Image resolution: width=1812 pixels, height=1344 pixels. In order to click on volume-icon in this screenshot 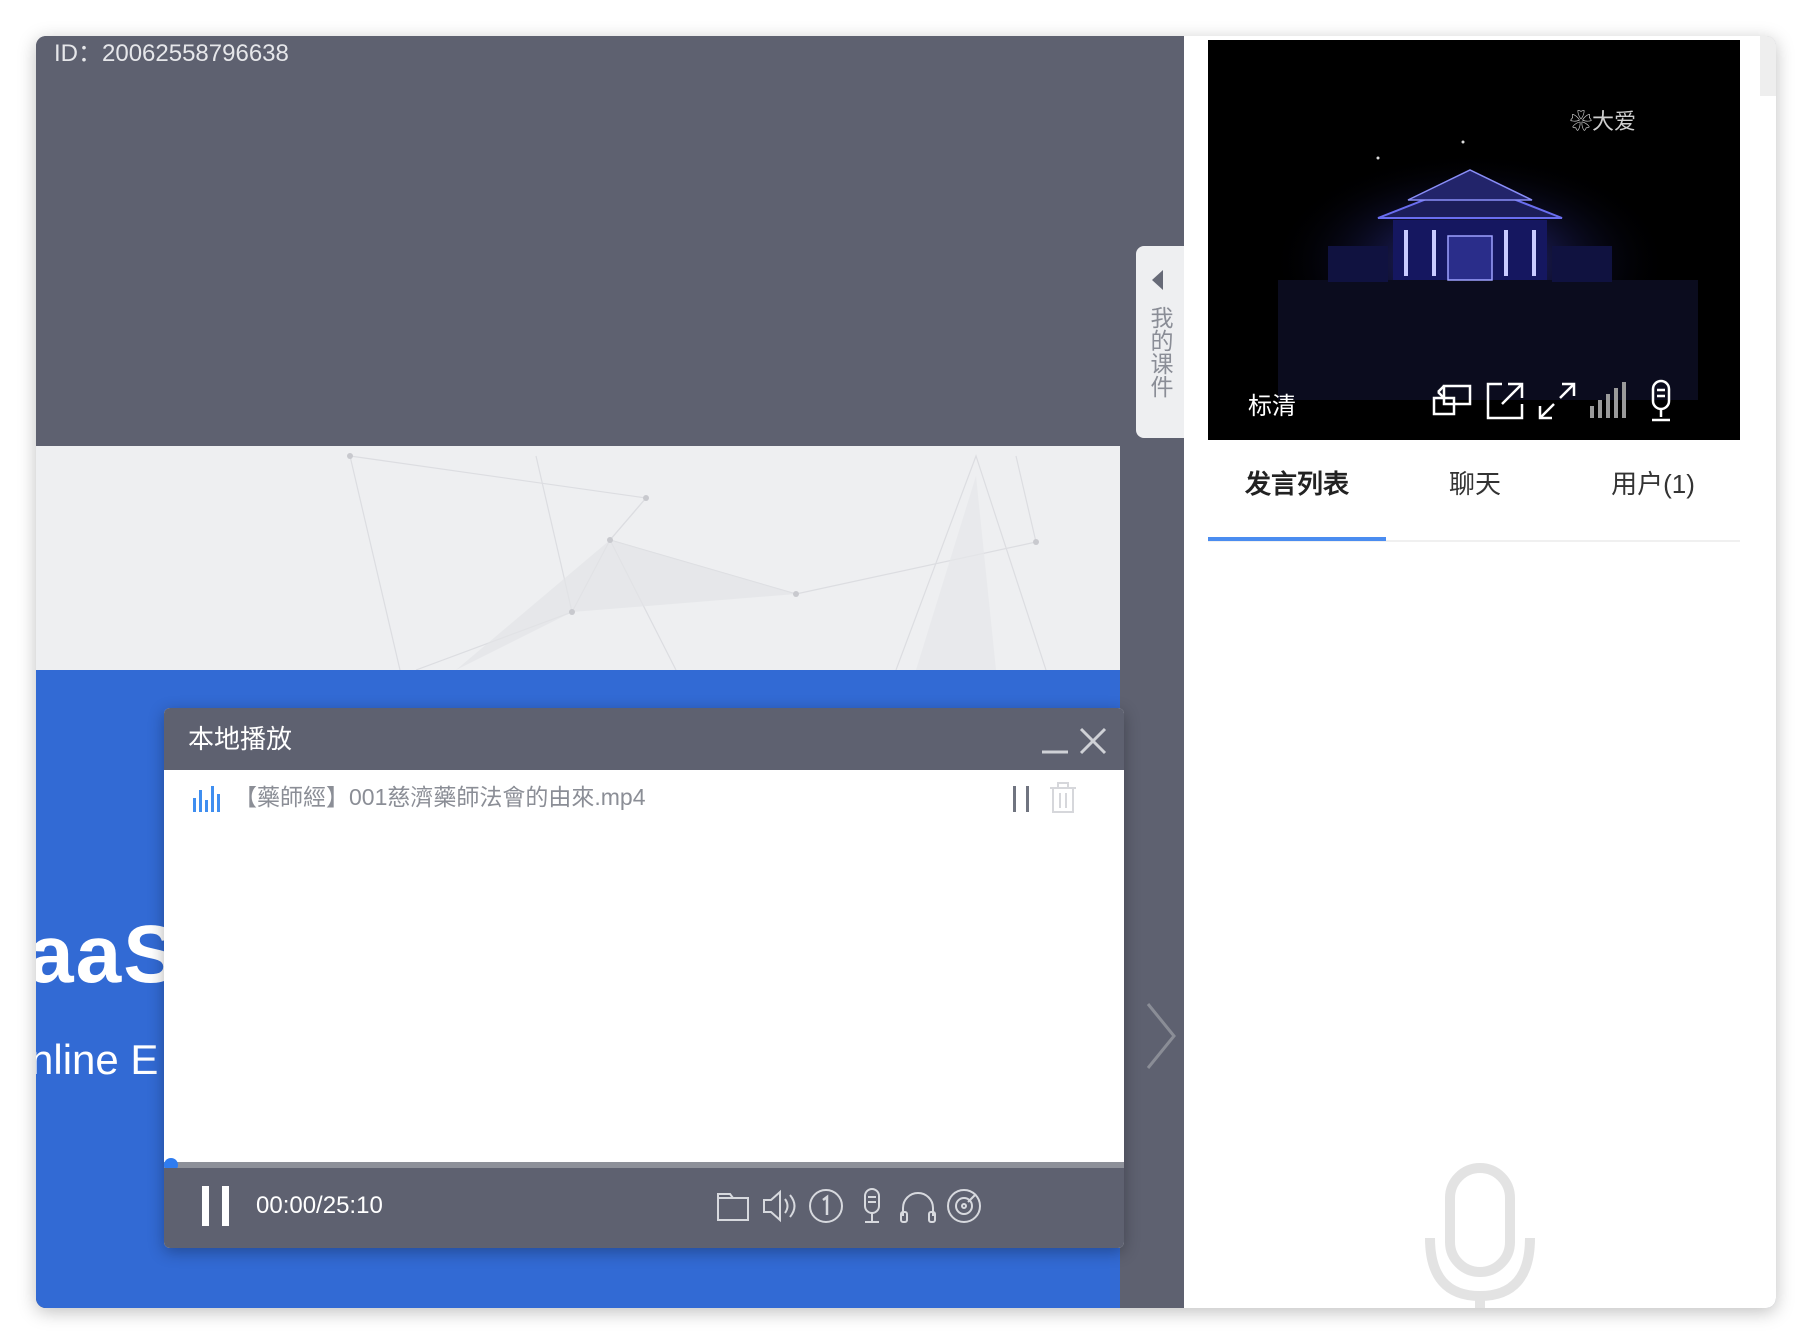, I will do `click(780, 1206)`.